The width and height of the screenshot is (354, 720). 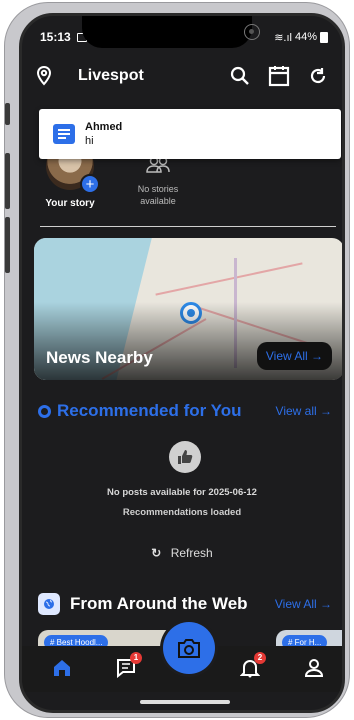 What do you see at coordinates (7, 245) in the screenshot?
I see `volume-down-button` at bounding box center [7, 245].